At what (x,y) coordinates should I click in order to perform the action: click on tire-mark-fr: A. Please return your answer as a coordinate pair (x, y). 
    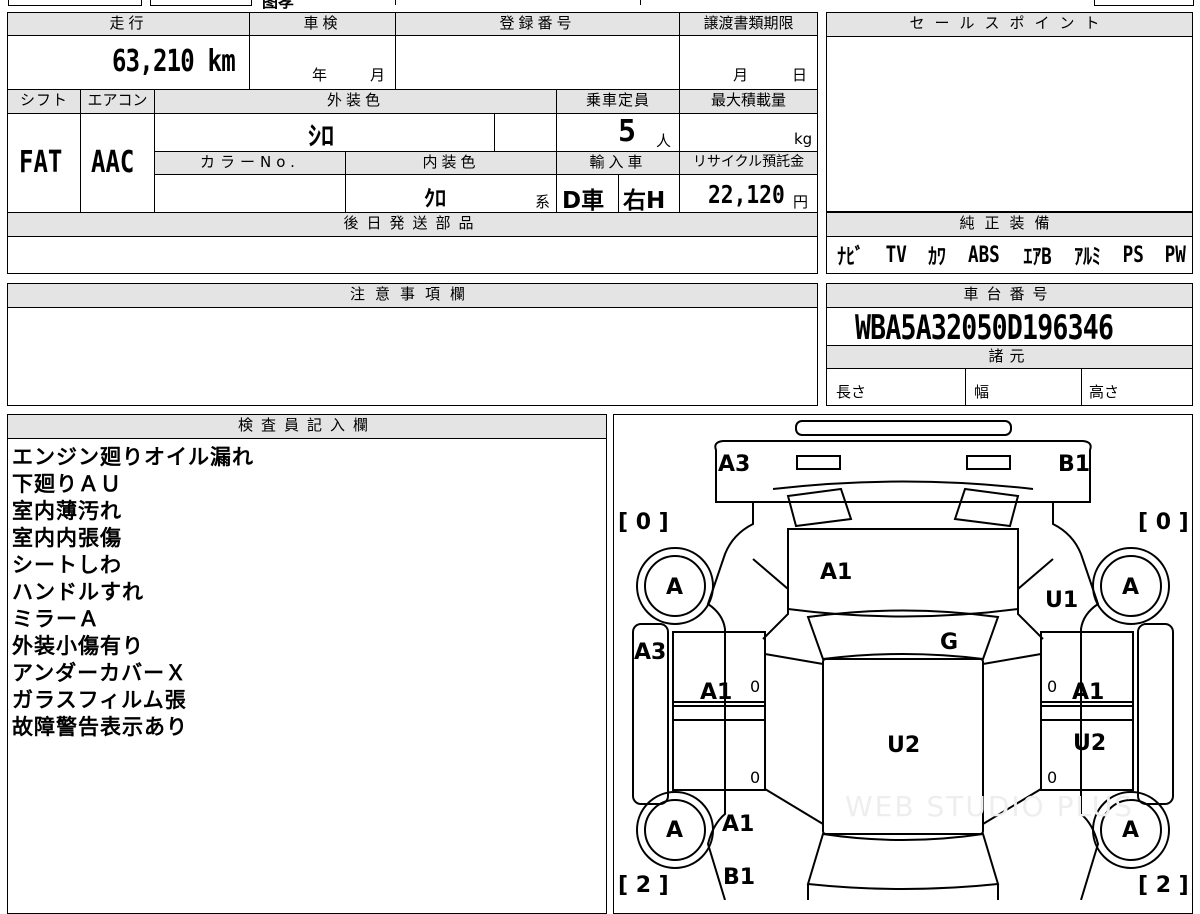
    Looking at the image, I should click on (1131, 587).